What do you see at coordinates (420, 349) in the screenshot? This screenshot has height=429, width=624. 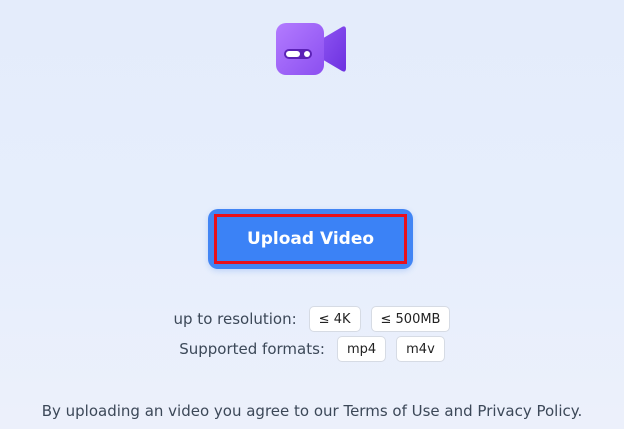 I see `format-chip-m4v: m4v` at bounding box center [420, 349].